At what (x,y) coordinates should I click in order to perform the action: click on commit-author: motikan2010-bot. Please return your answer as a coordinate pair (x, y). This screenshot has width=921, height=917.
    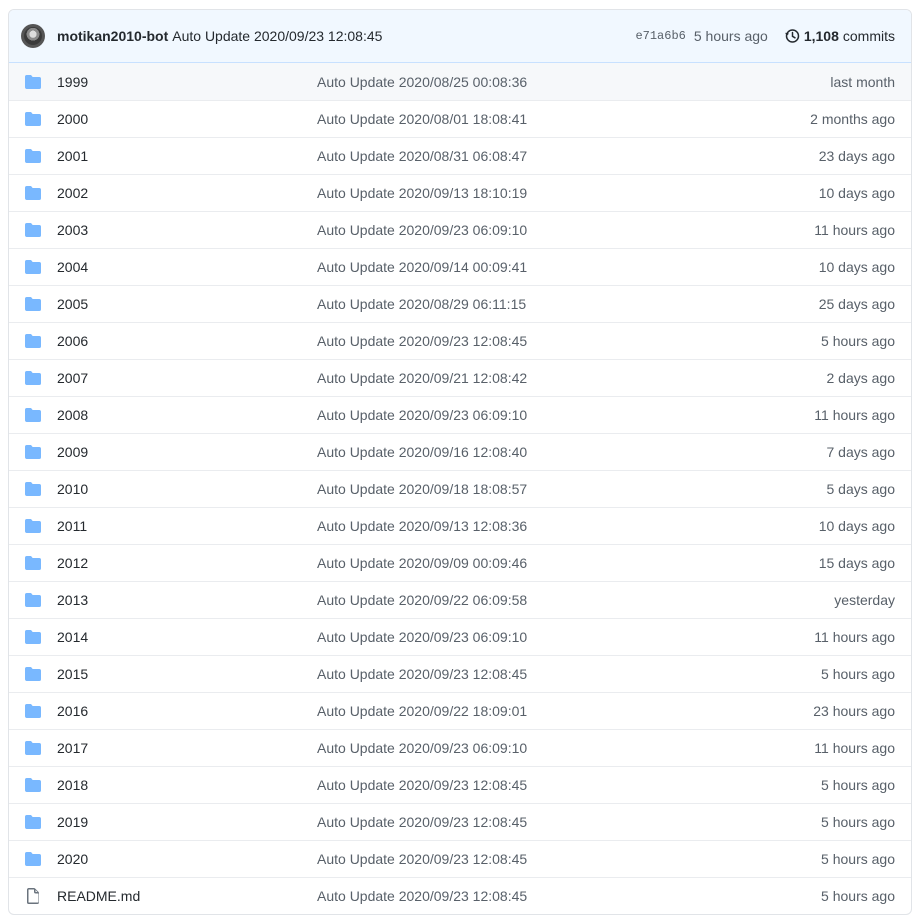
    Looking at the image, I should click on (112, 36).